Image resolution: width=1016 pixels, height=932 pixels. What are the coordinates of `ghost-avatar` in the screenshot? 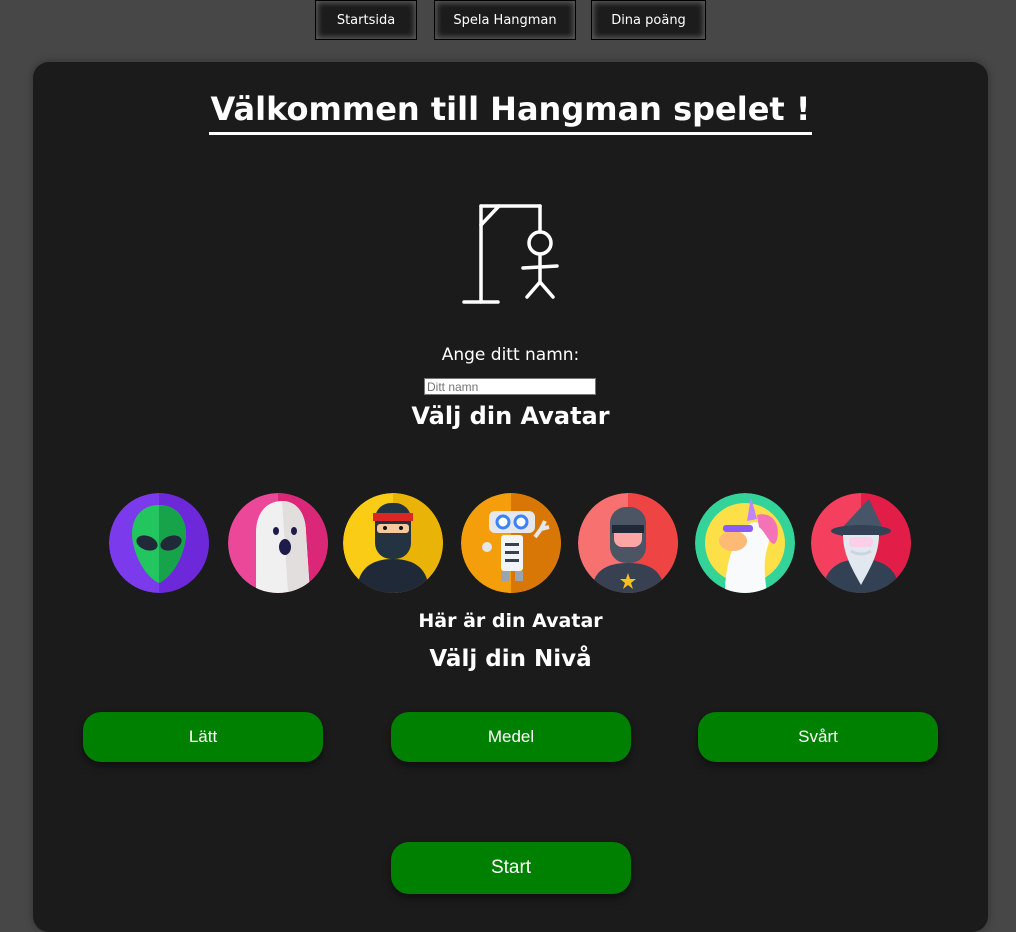 It's located at (278, 543).